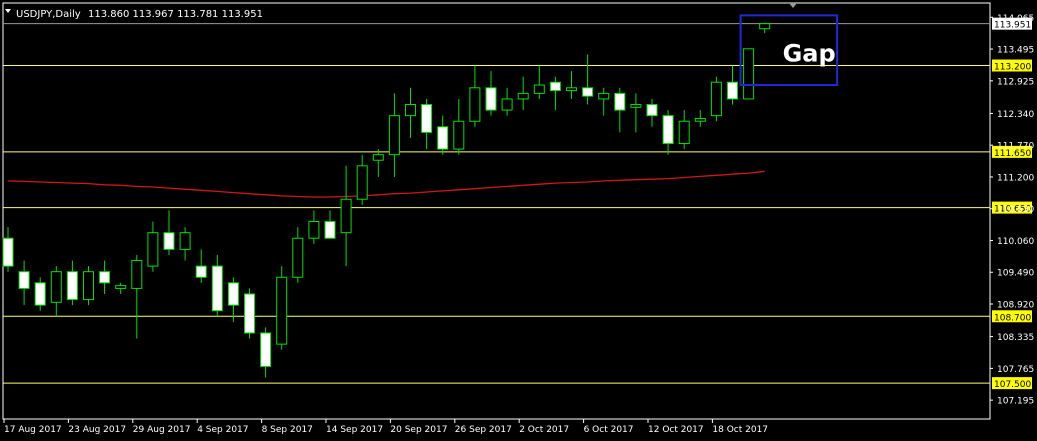 The height and width of the screenshot is (441, 1037). I want to click on x-tick-label: 4 Sep 2017, so click(222, 430).